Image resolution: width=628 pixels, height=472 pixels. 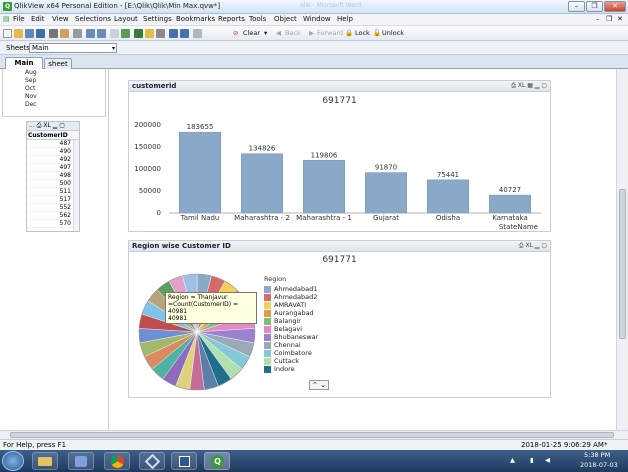 I want to click on lock-button: Lock, so click(x=362, y=33).